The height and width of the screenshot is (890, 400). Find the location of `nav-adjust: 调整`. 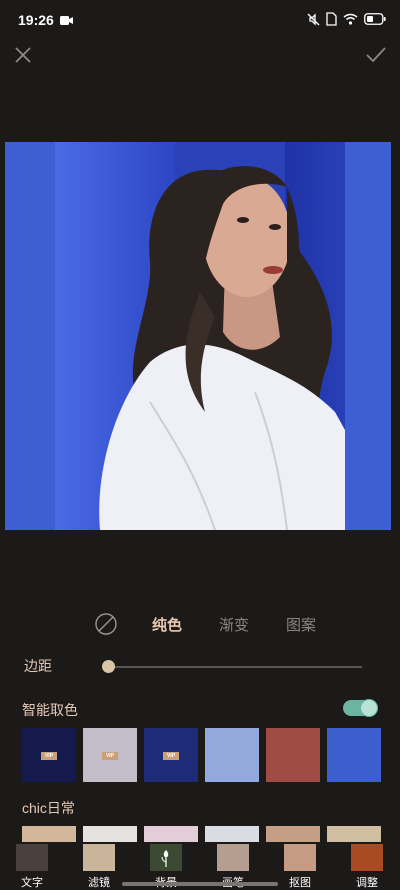

nav-adjust: 调整 is located at coordinates (365, 864).